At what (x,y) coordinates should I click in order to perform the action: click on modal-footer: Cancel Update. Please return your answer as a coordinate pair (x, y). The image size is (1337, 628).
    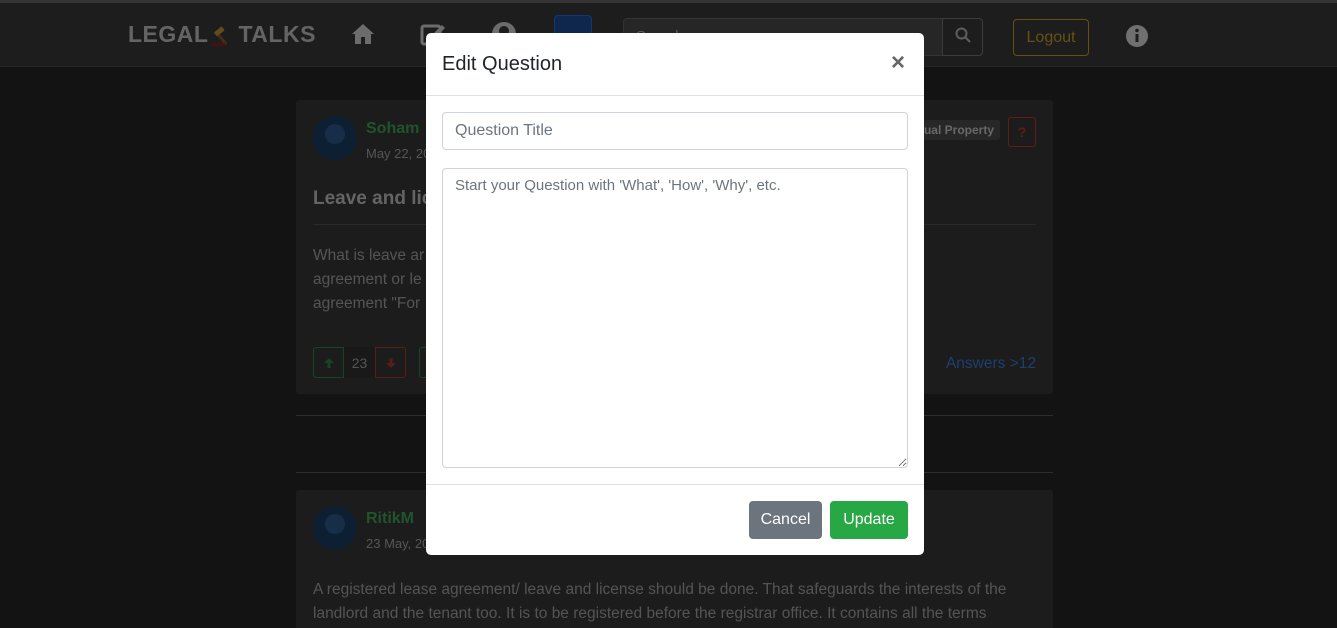
    Looking at the image, I should click on (675, 519).